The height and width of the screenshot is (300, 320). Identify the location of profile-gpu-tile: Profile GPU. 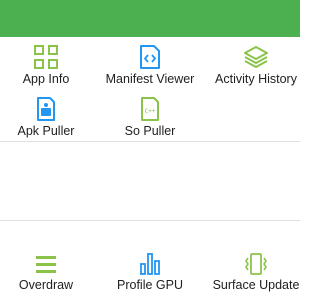
(150, 272).